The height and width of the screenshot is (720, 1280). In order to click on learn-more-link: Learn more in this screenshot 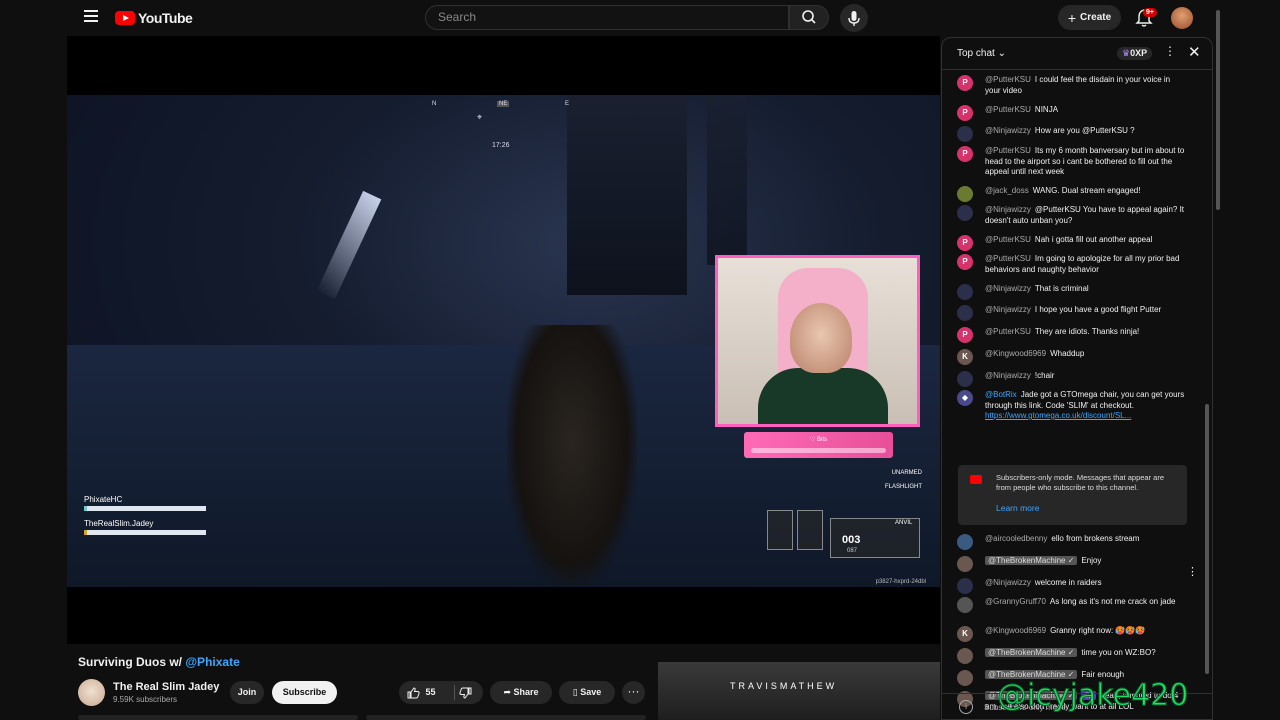, I will do `click(1017, 508)`.